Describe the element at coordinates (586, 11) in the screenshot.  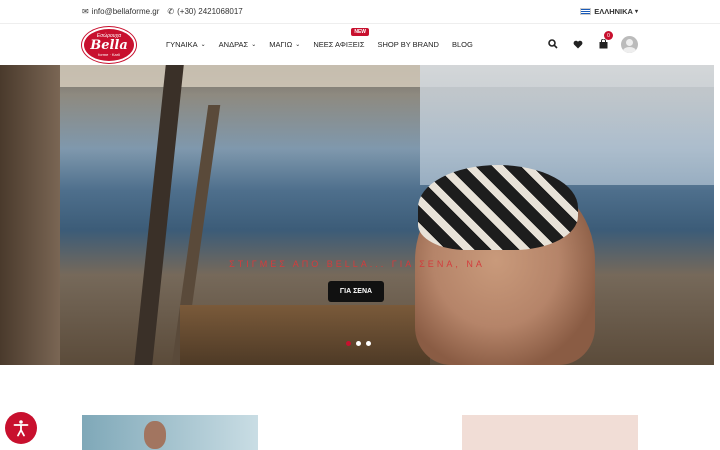
I see `greek-flag-icon` at that location.